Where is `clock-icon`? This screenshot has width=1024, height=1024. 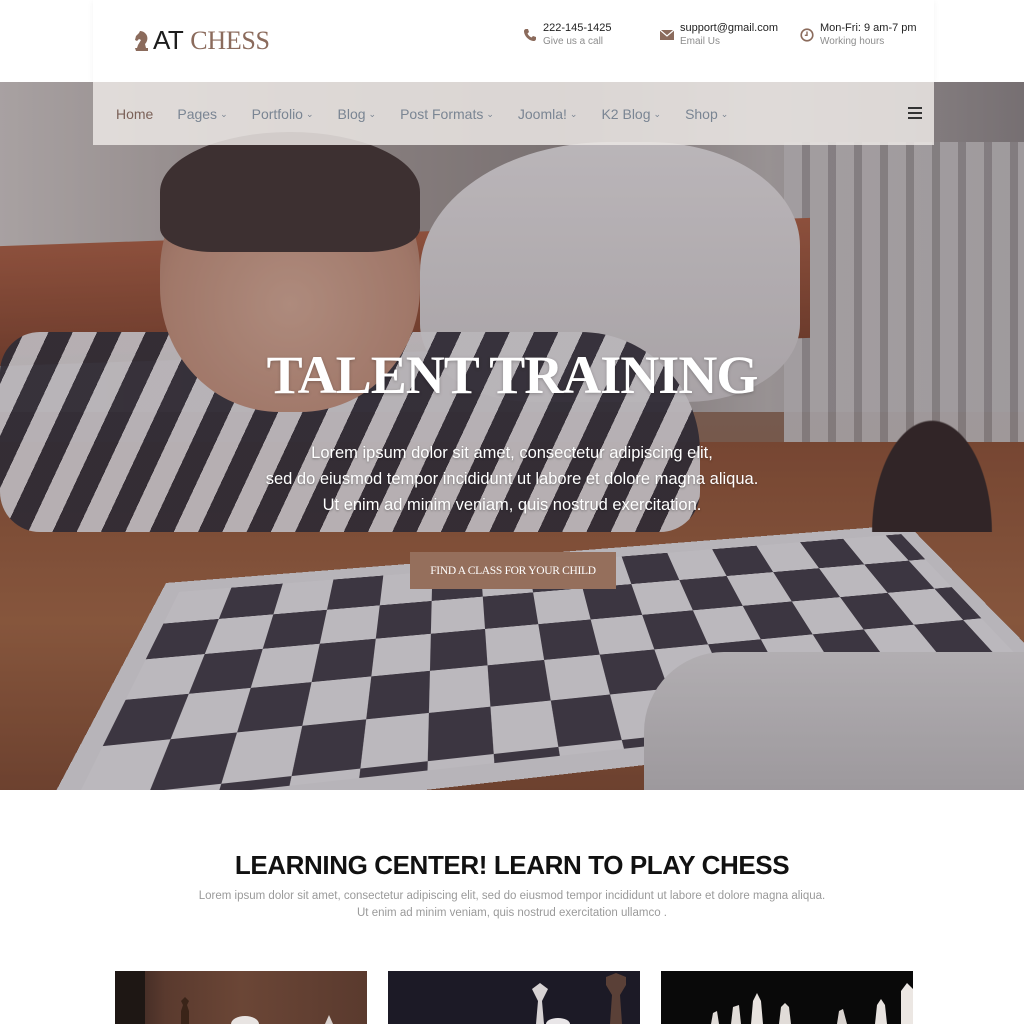 clock-icon is located at coordinates (807, 35).